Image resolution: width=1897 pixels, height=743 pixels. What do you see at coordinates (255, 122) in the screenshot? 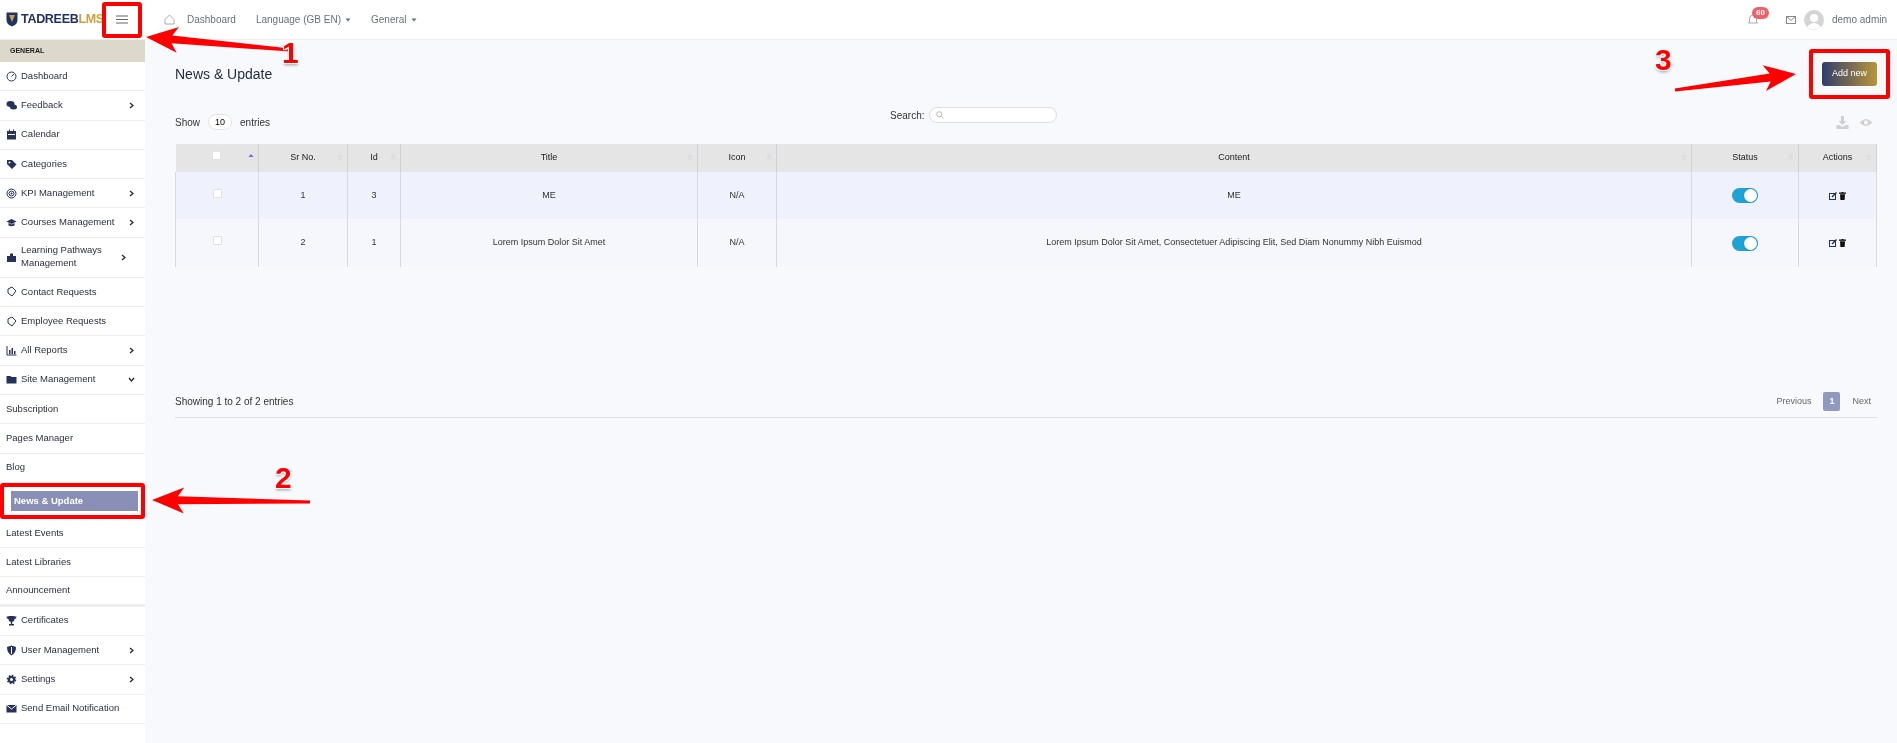
I see `entries-label: entries` at bounding box center [255, 122].